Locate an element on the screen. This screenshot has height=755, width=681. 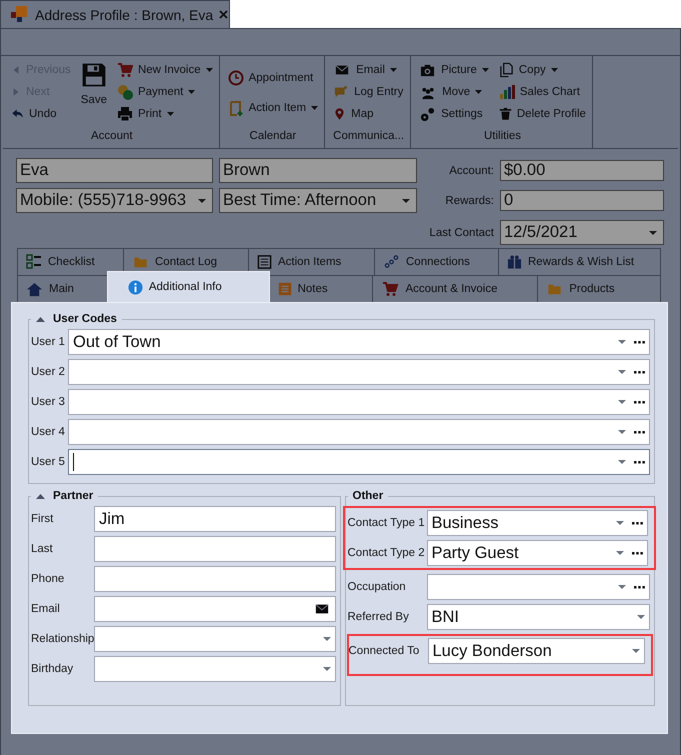
text-field: 0 is located at coordinates (582, 200).